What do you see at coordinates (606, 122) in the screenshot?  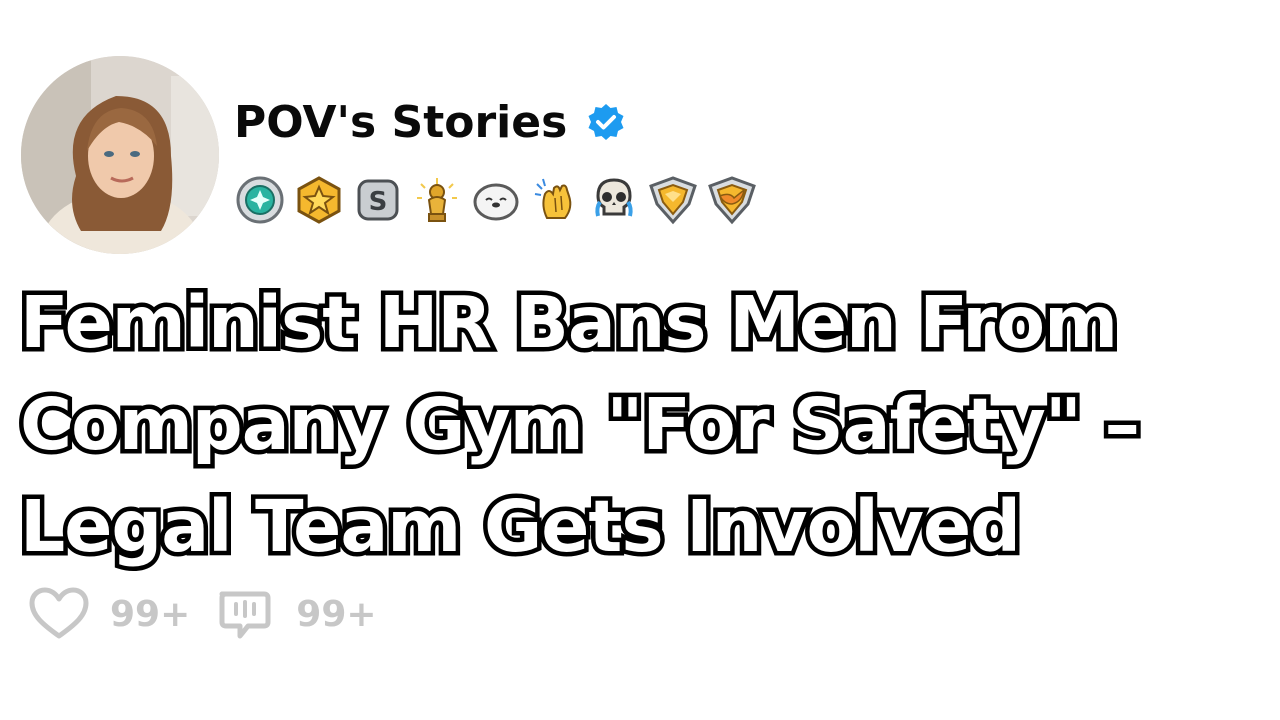 I see `verified-check-icon` at bounding box center [606, 122].